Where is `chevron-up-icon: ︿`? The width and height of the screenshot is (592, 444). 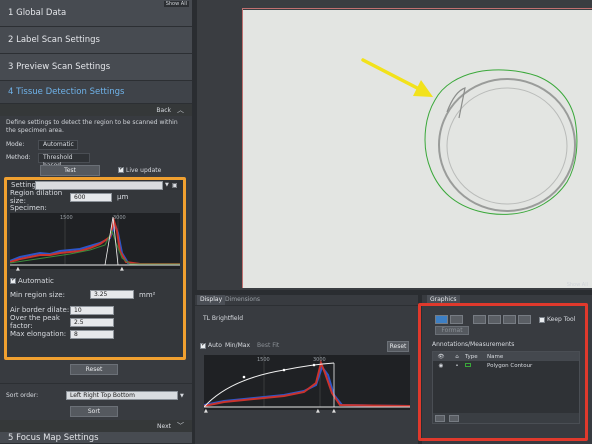 chevron-up-icon: ︿ is located at coordinates (180, 110).